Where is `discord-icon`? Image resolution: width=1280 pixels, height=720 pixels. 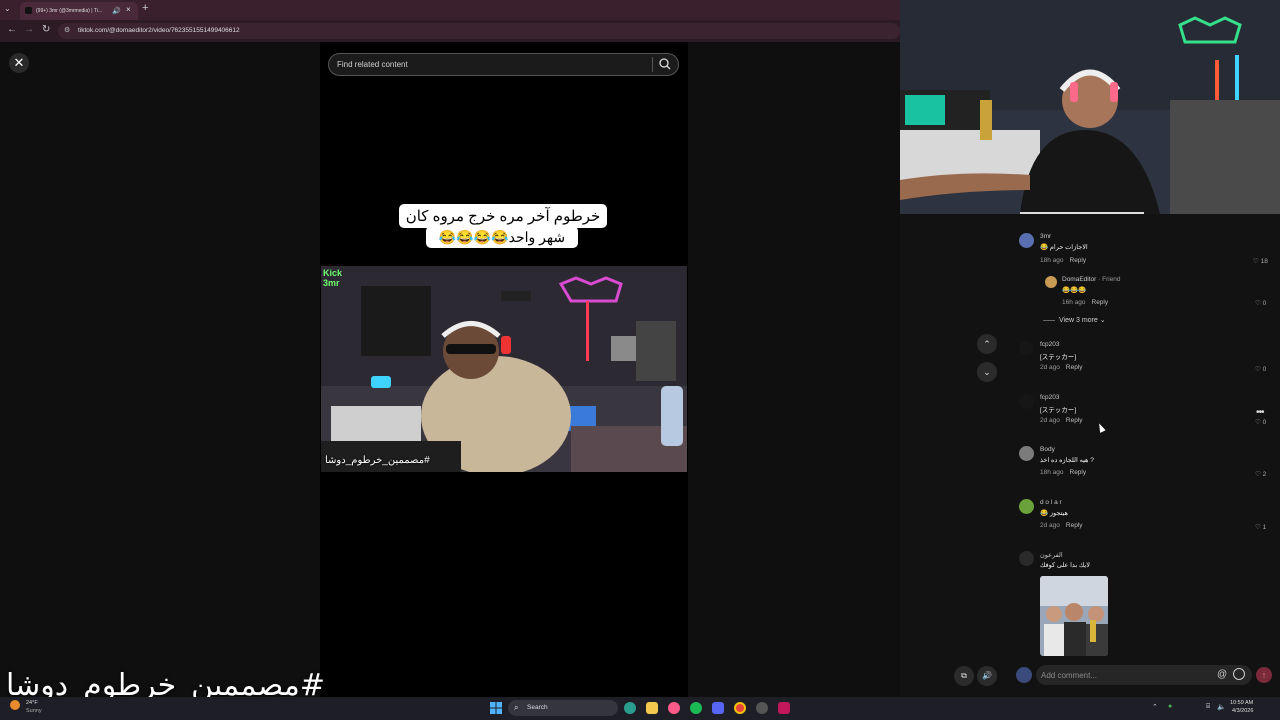
discord-icon is located at coordinates (718, 708).